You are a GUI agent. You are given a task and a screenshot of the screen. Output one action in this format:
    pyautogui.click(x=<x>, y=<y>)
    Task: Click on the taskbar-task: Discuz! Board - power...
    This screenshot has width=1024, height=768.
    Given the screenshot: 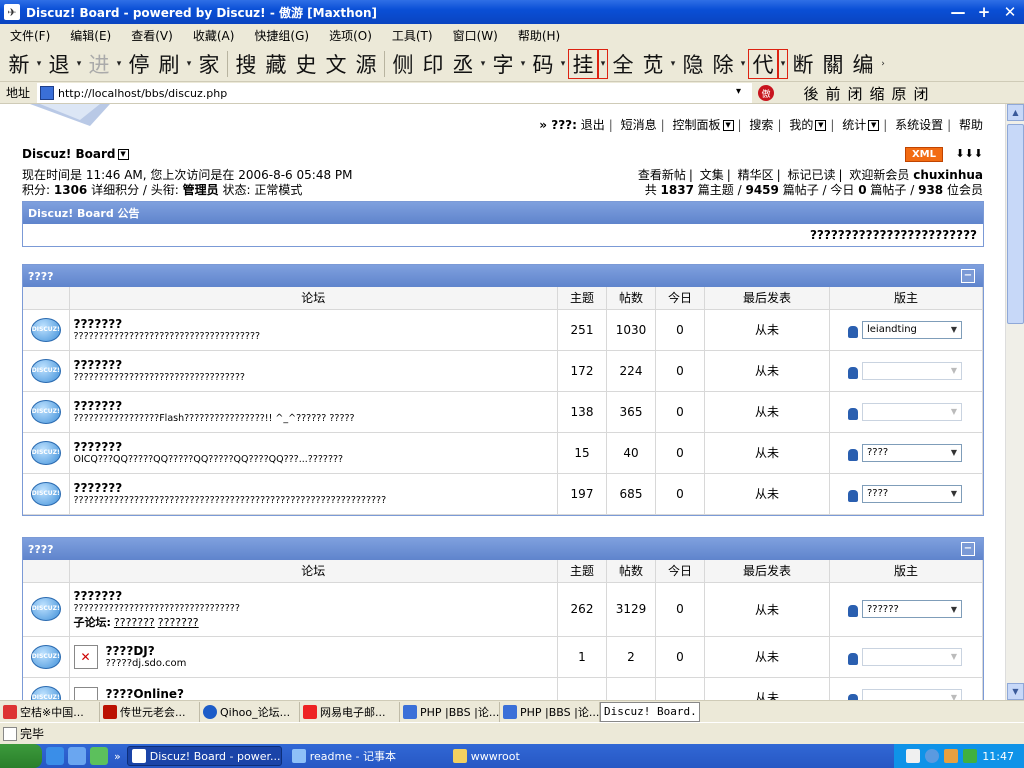 What is the action you would take?
    pyautogui.click(x=204, y=756)
    